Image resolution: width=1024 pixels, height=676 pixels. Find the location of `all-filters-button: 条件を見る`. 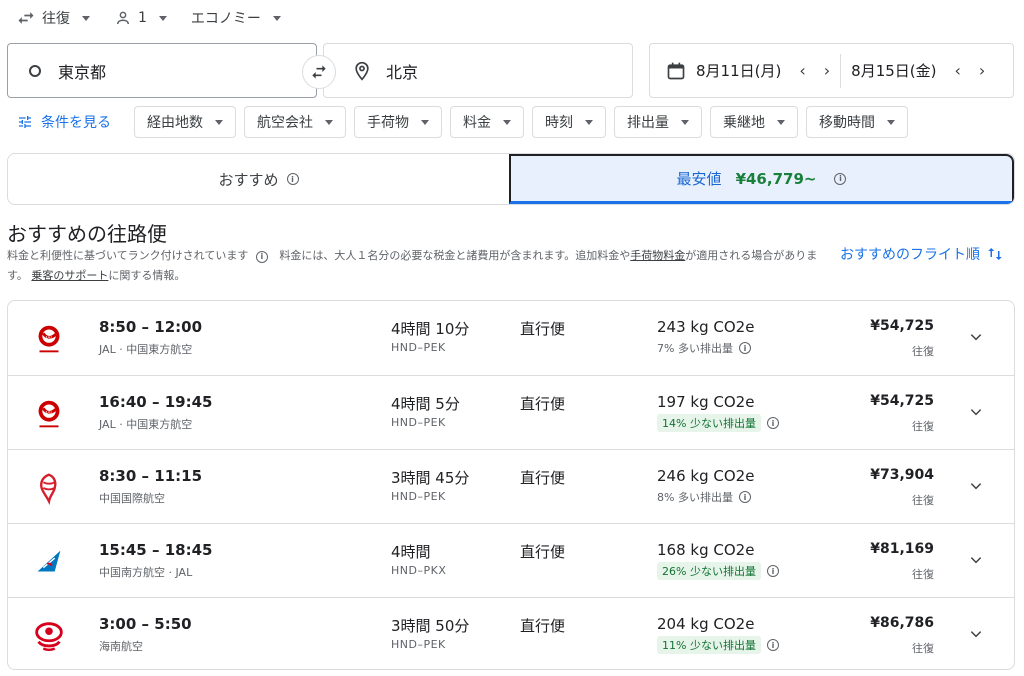

all-filters-button: 条件を見る is located at coordinates (64, 122).